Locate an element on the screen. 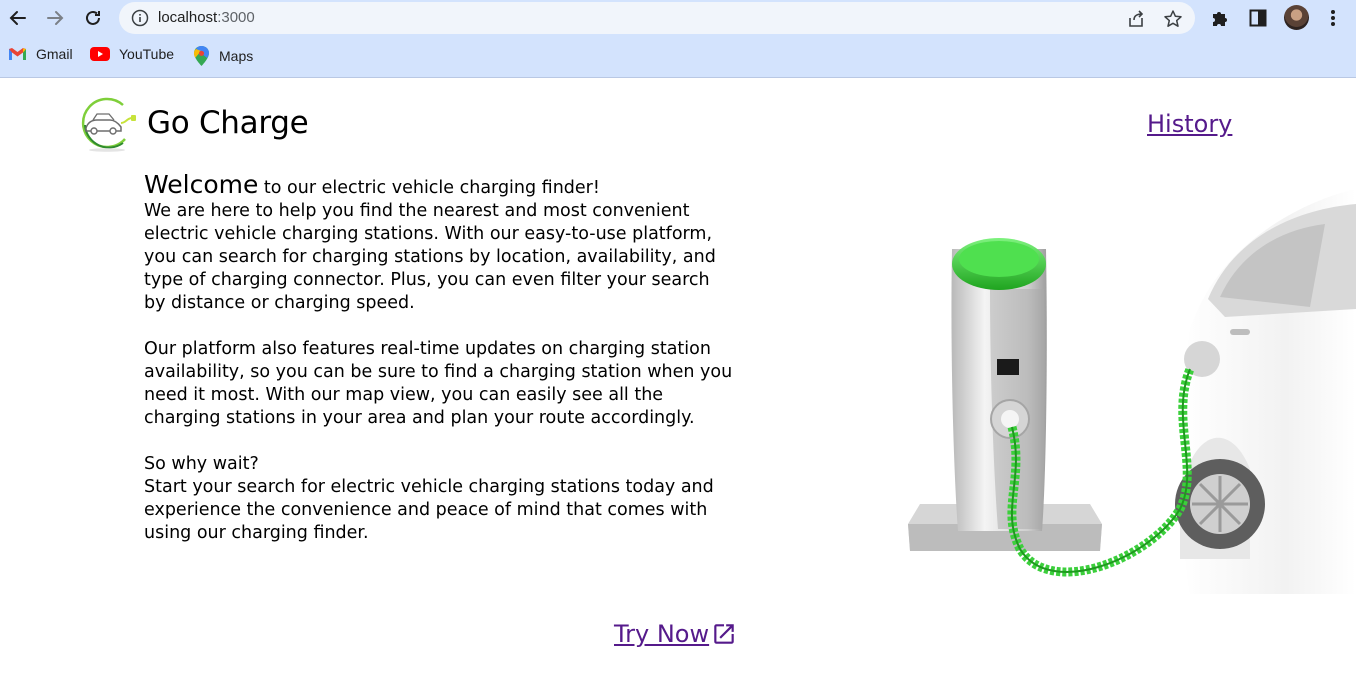  back-button is located at coordinates (18, 18).